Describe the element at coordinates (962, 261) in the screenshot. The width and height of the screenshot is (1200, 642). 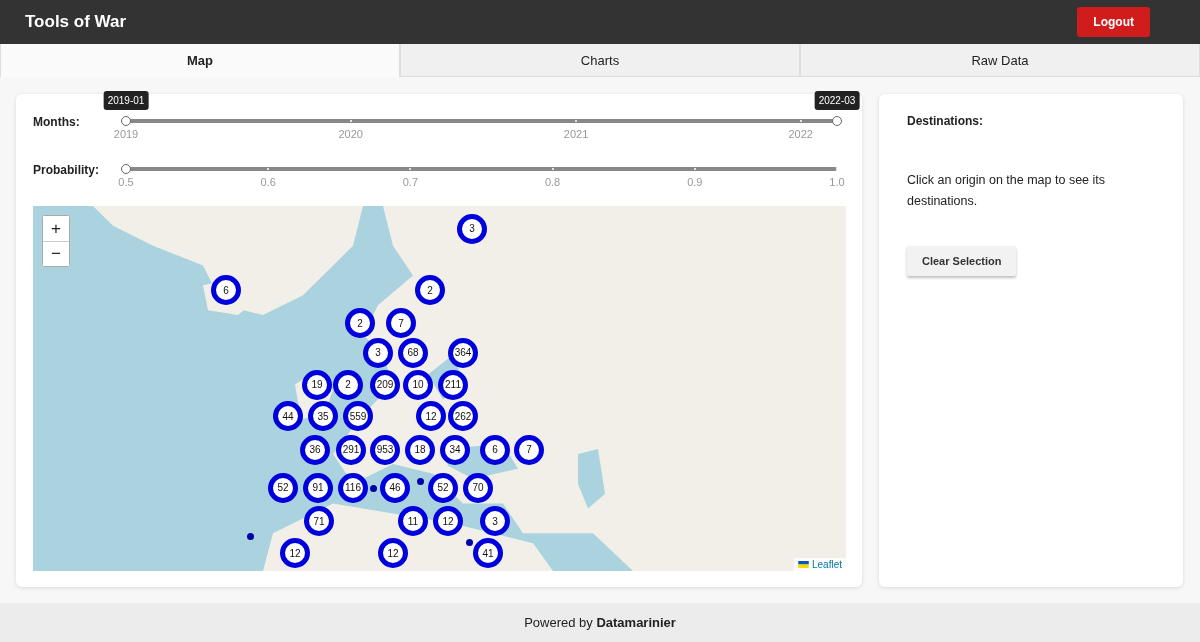
I see `clear-selection-button: Clear Selection` at that location.